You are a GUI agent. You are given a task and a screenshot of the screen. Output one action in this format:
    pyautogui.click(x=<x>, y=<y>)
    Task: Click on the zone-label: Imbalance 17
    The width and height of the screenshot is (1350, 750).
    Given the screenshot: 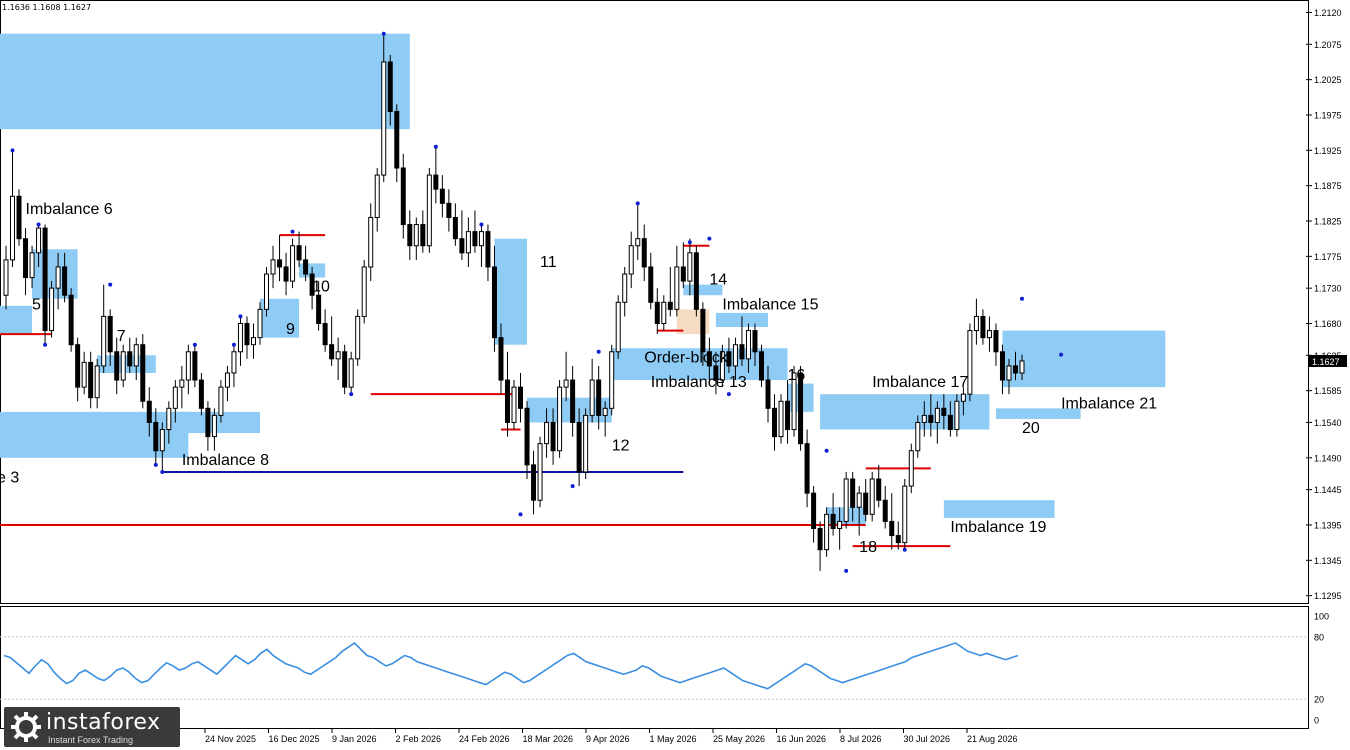 What is the action you would take?
    pyautogui.click(x=920, y=382)
    